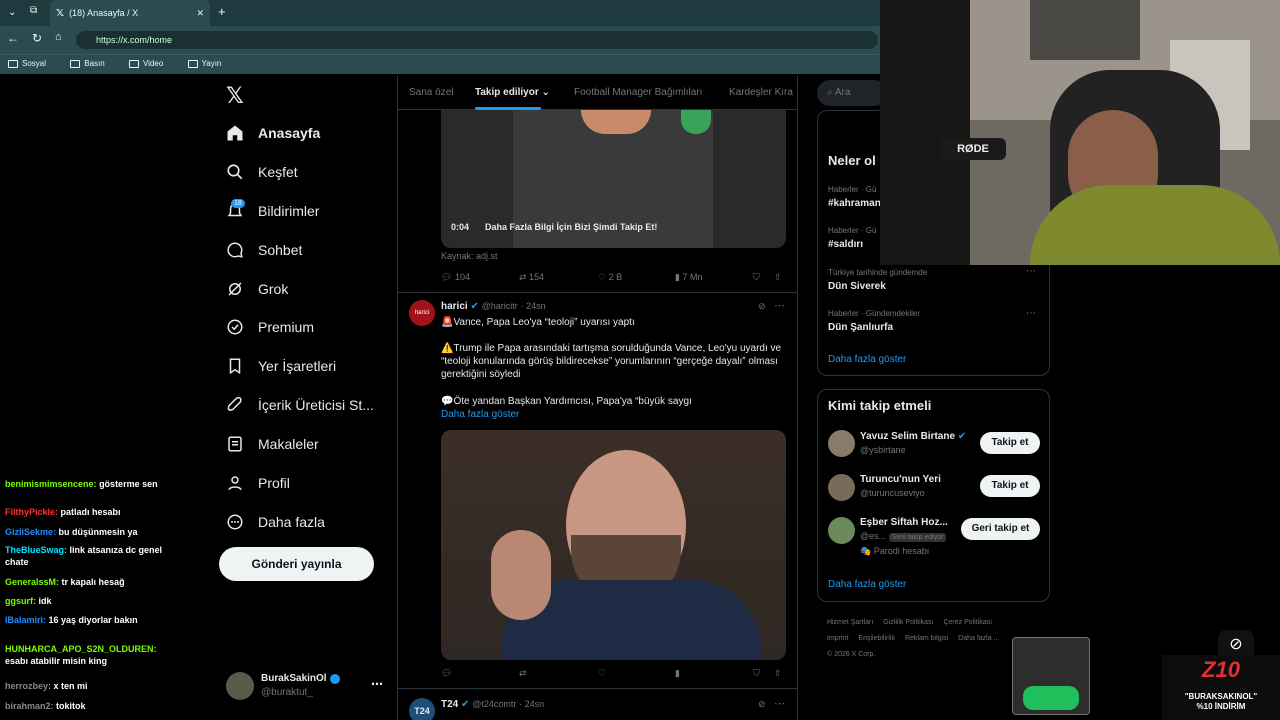 This screenshot has width=1280, height=720. What do you see at coordinates (130, 13) in the screenshot?
I see `active-tab: 𝕏 (18) Anasayfa / X ✕` at bounding box center [130, 13].